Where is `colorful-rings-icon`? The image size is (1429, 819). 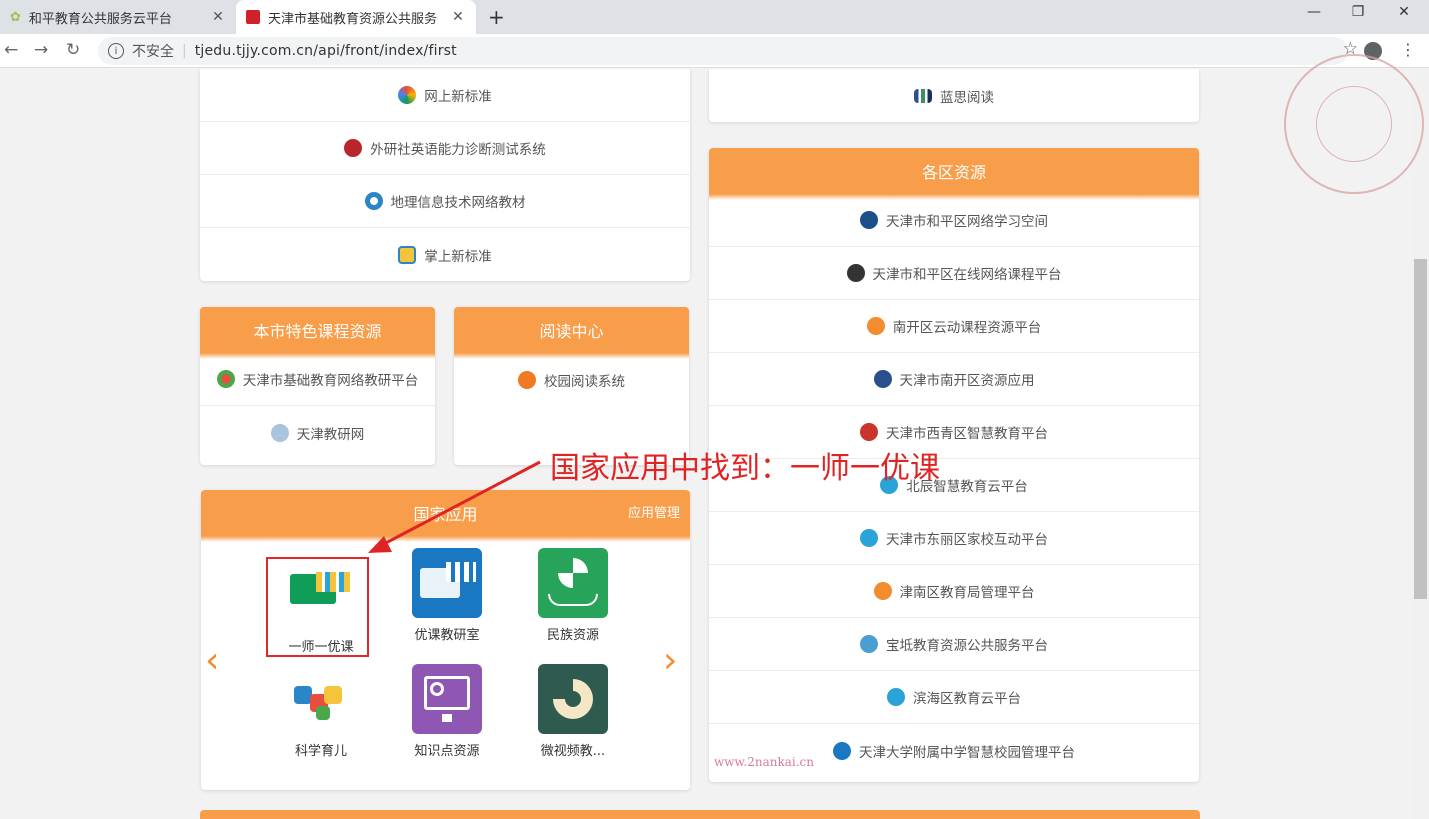
colorful-rings-icon is located at coordinates (407, 95).